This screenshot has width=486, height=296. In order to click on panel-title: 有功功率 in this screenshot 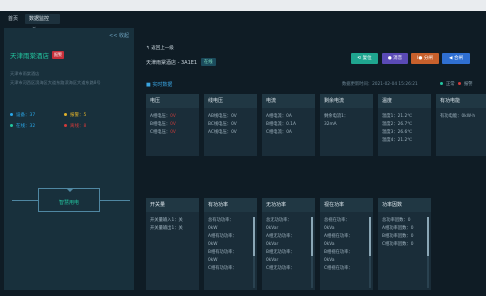, I will do `click(230, 205)`.